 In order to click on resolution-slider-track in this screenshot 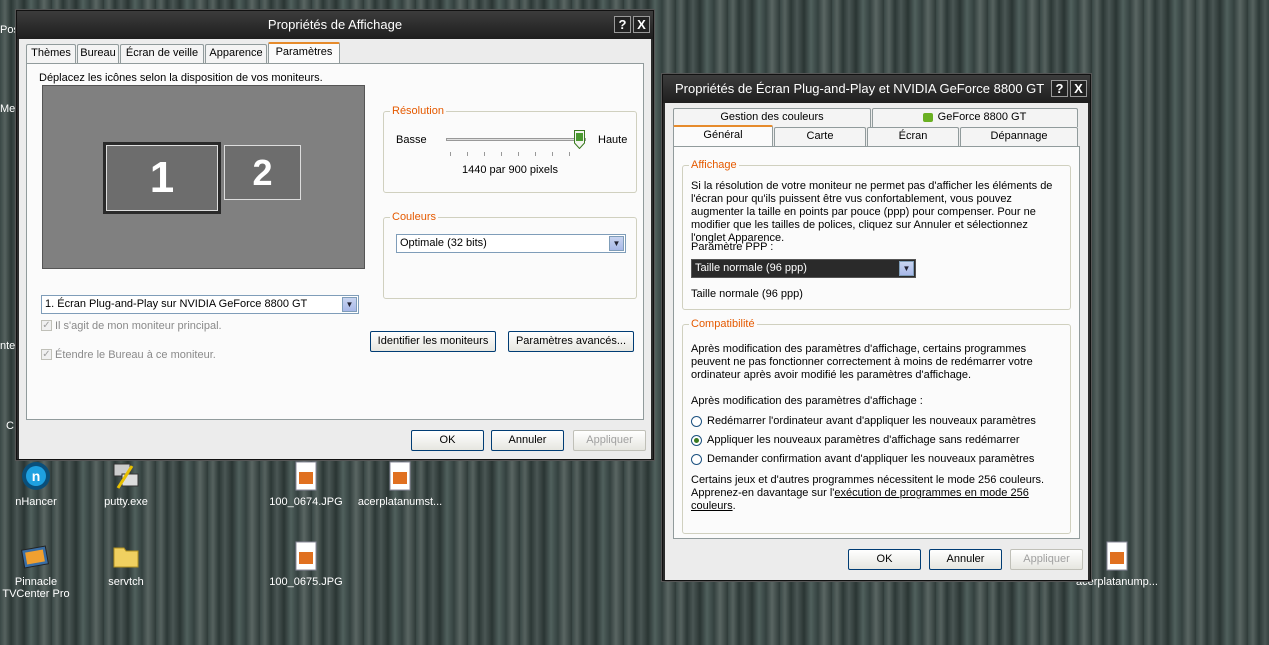, I will do `click(516, 139)`.